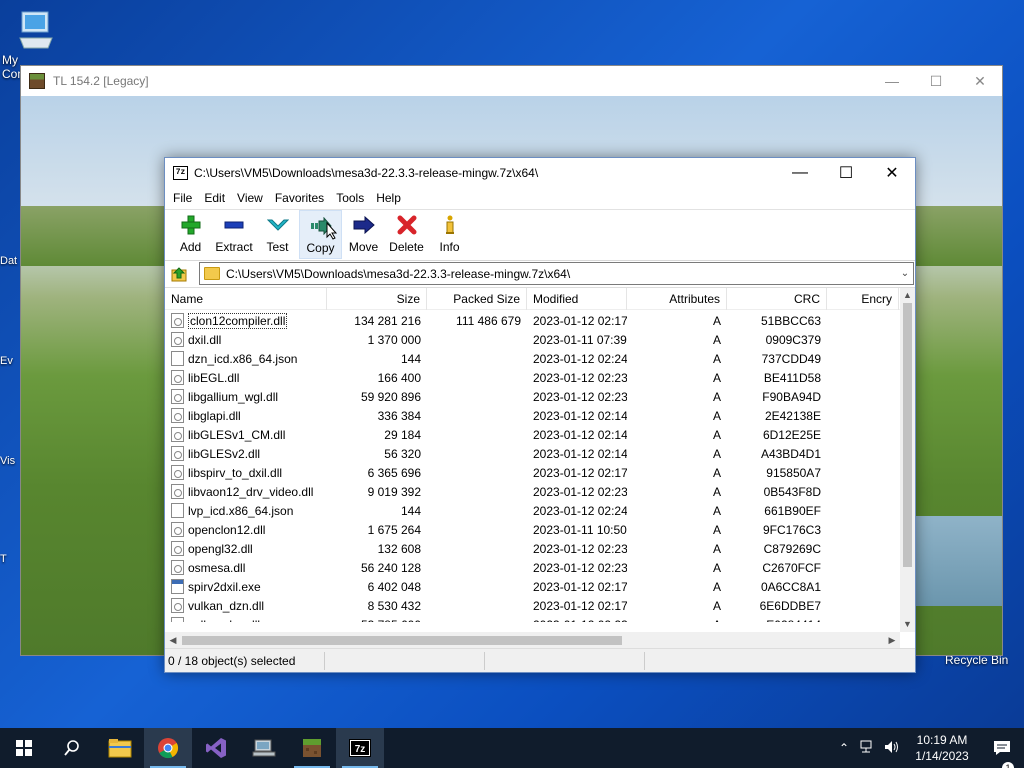  I want to click on menu-file: File, so click(182, 198).